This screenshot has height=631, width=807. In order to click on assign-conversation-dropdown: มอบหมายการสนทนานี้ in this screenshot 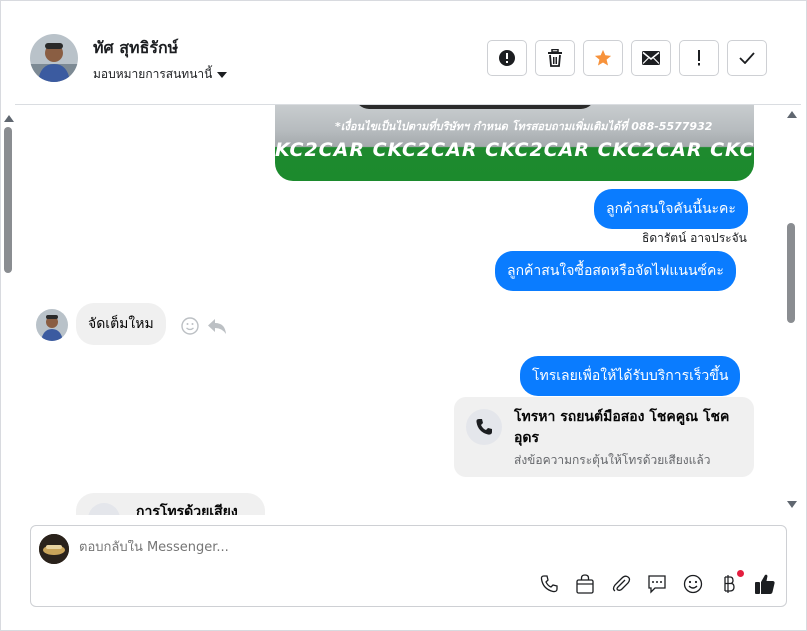, I will do `click(160, 74)`.